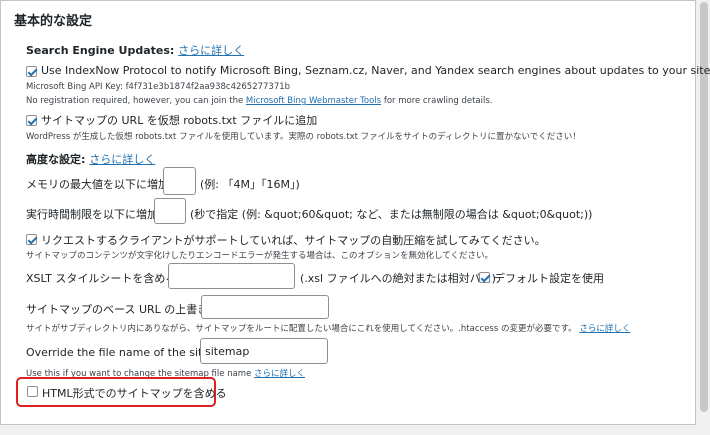 The width and height of the screenshot is (710, 435). Describe the element at coordinates (279, 374) in the screenshot. I see `filename-more-link: さらに詳しく` at that location.